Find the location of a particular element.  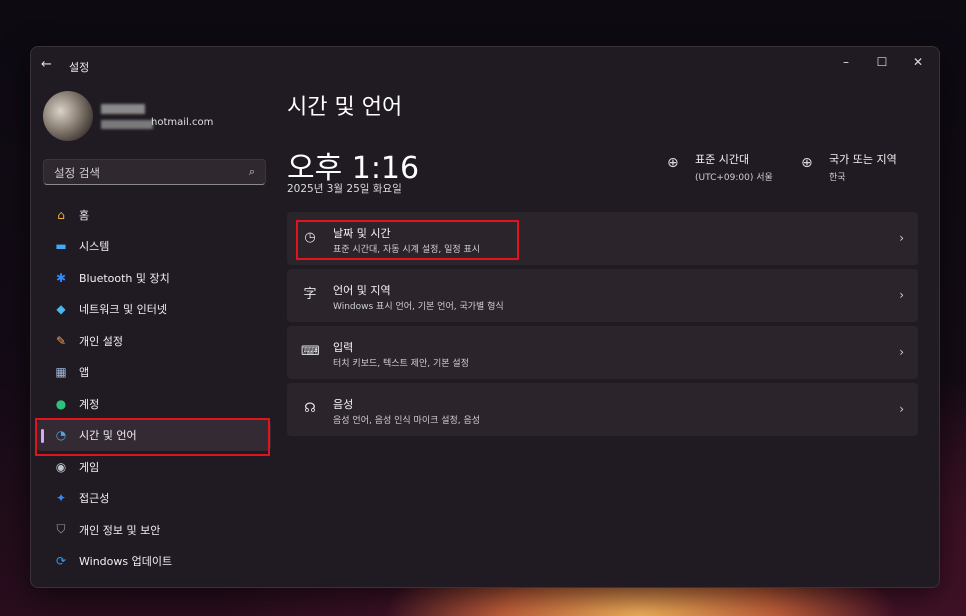

search-input: 설정 검색 ⌕ is located at coordinates (154, 172).